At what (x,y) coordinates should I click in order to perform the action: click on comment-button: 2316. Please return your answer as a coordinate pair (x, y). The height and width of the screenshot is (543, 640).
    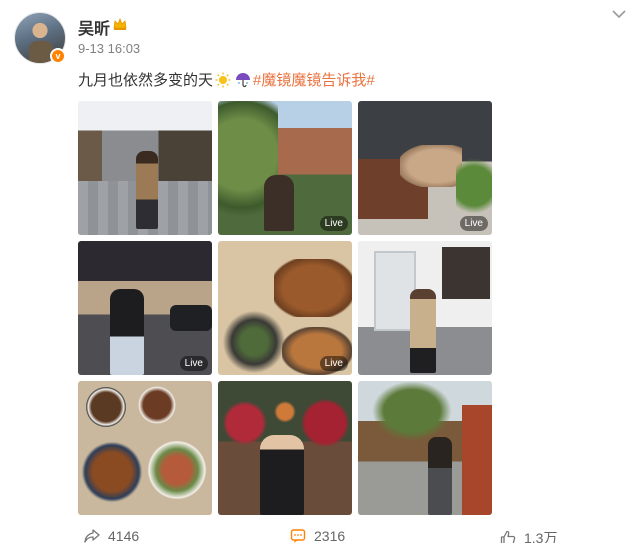
    Looking at the image, I should click on (317, 535).